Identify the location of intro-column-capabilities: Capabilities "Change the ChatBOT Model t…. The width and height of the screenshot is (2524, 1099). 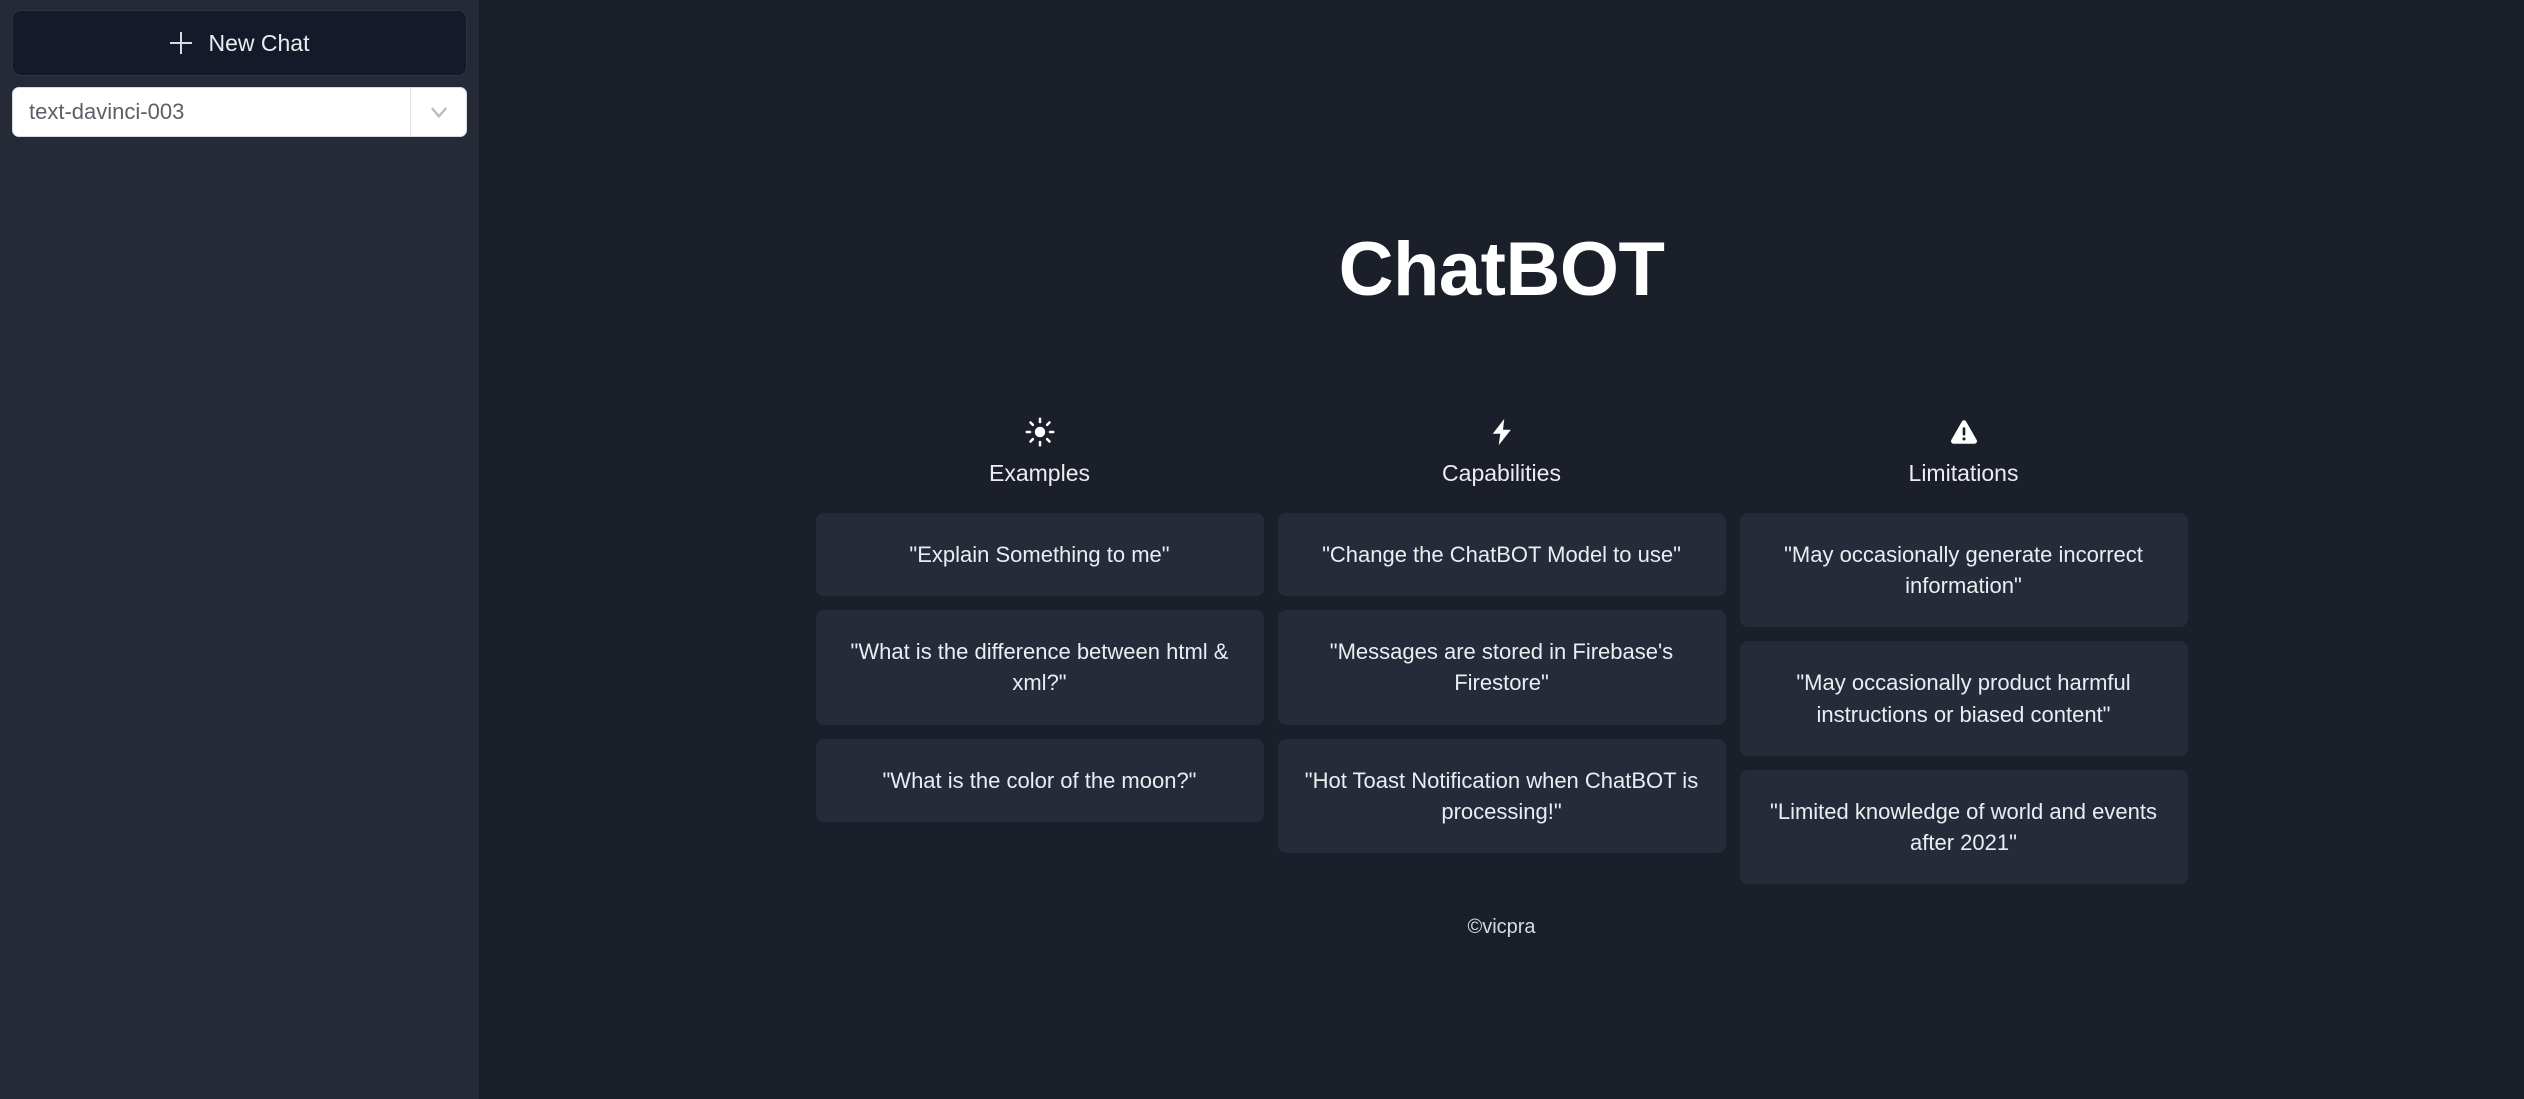
(1501, 641).